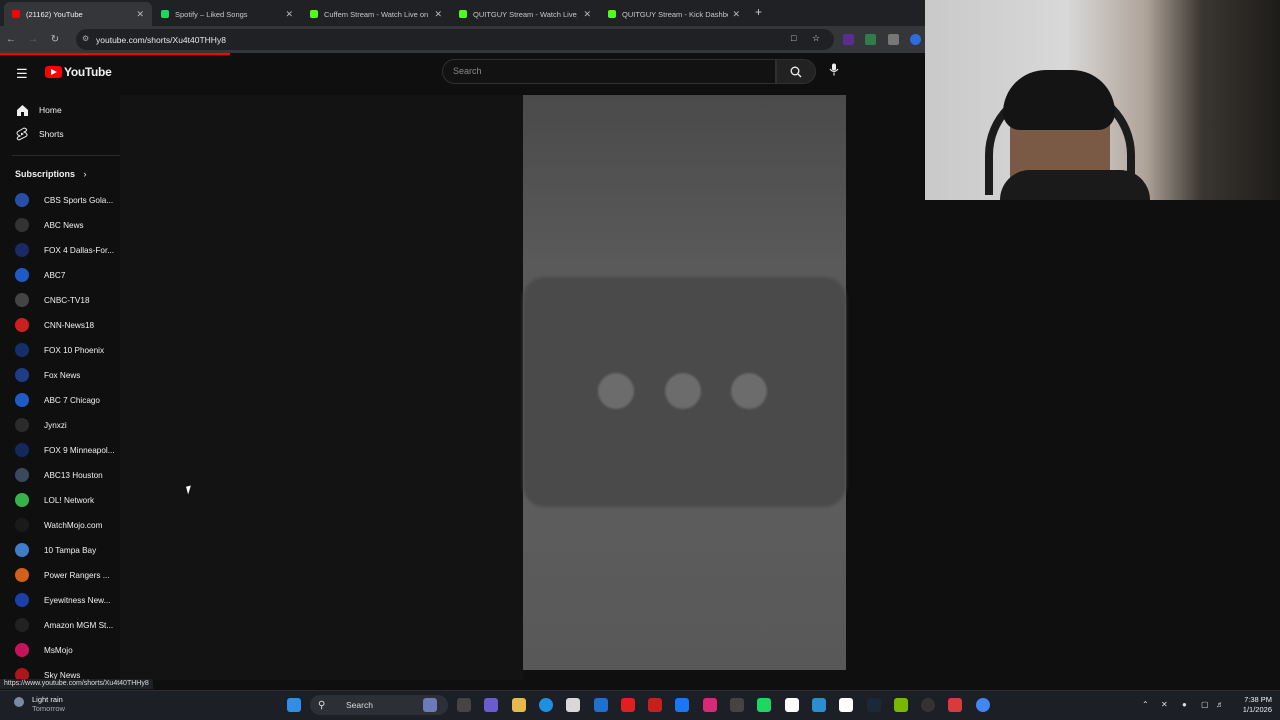 The height and width of the screenshot is (720, 1280). What do you see at coordinates (85, 38) in the screenshot?
I see `site-info-icon: ⚙` at bounding box center [85, 38].